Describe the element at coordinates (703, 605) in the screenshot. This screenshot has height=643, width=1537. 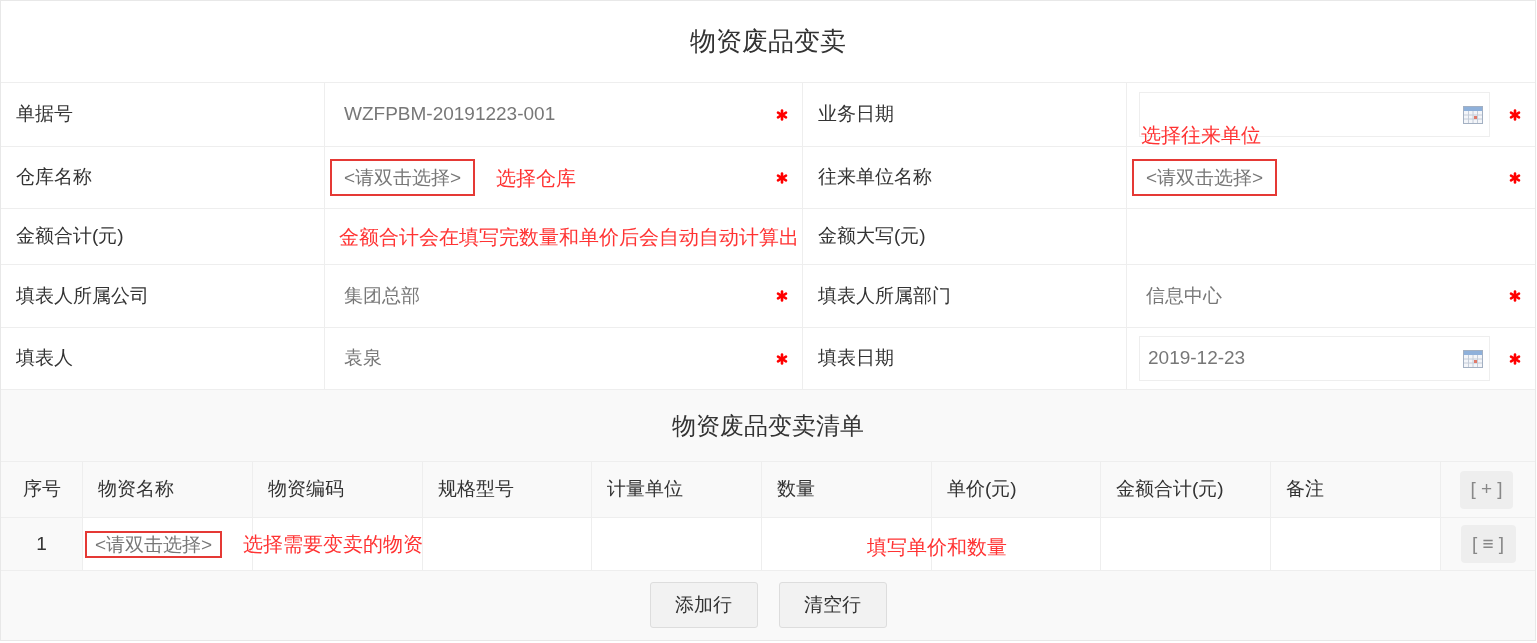
I see `action-button: 添加行` at that location.